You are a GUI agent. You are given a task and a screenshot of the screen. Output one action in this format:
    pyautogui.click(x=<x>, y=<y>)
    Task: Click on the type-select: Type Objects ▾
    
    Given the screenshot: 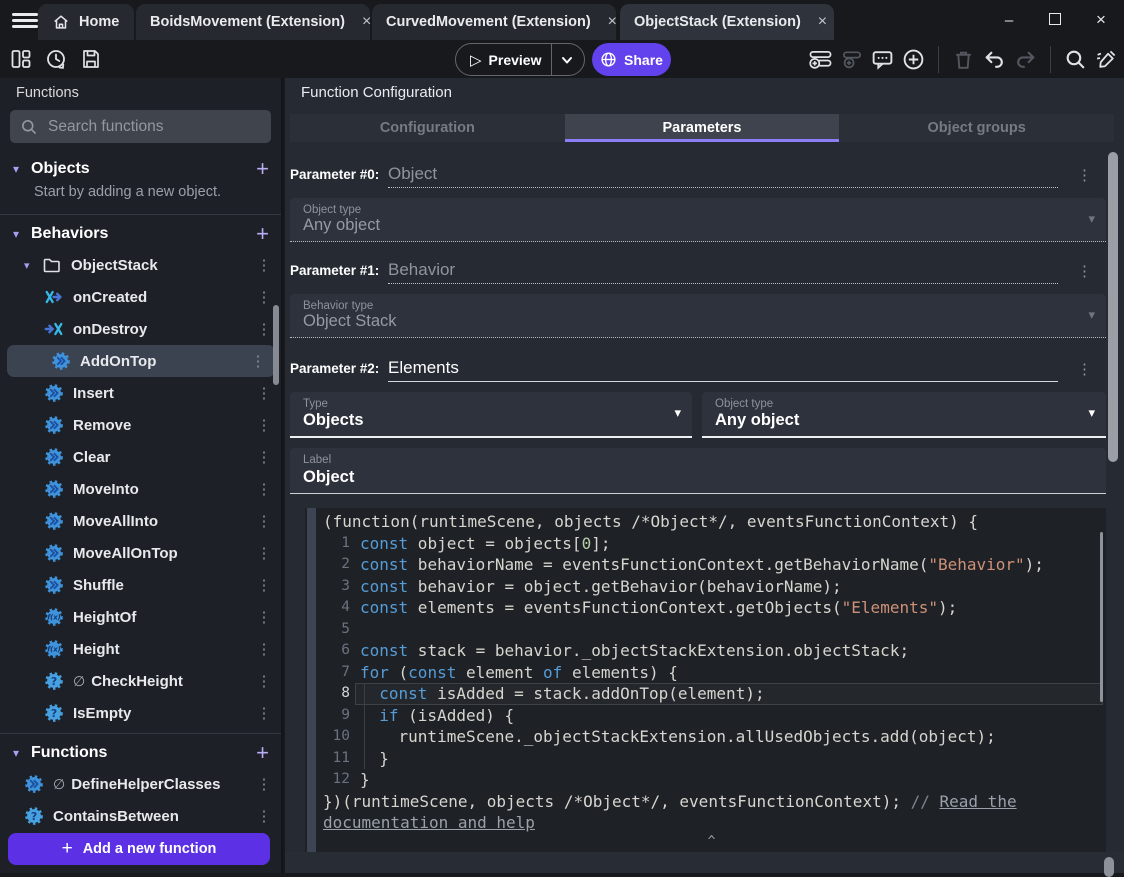 What is the action you would take?
    pyautogui.click(x=491, y=415)
    